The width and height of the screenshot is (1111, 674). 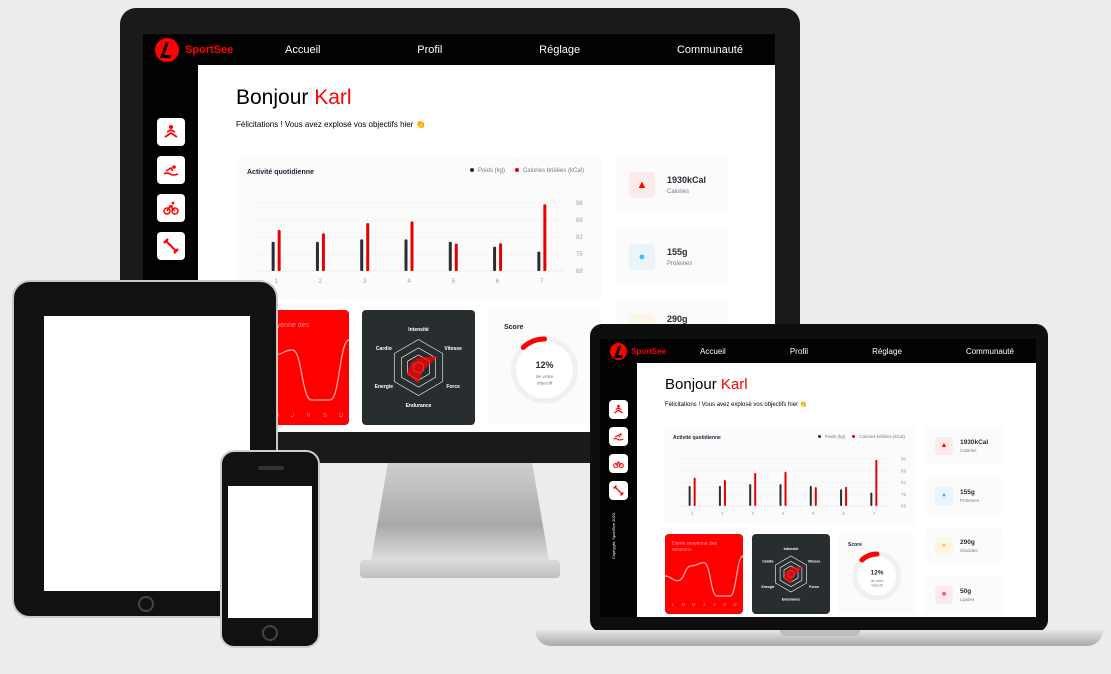 I want to click on kpi-value: 1930kCal, so click(x=687, y=180).